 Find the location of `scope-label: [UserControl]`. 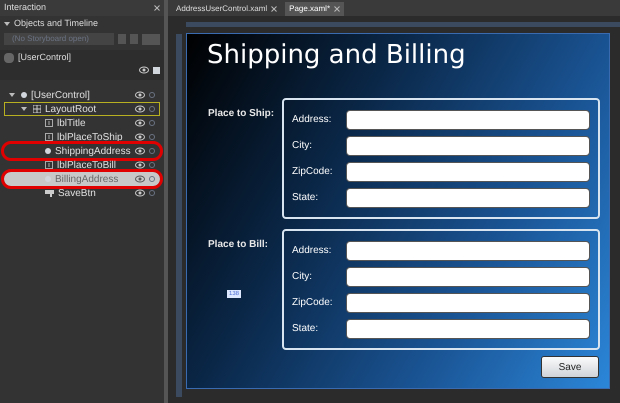

scope-label: [UserControl] is located at coordinates (45, 57).